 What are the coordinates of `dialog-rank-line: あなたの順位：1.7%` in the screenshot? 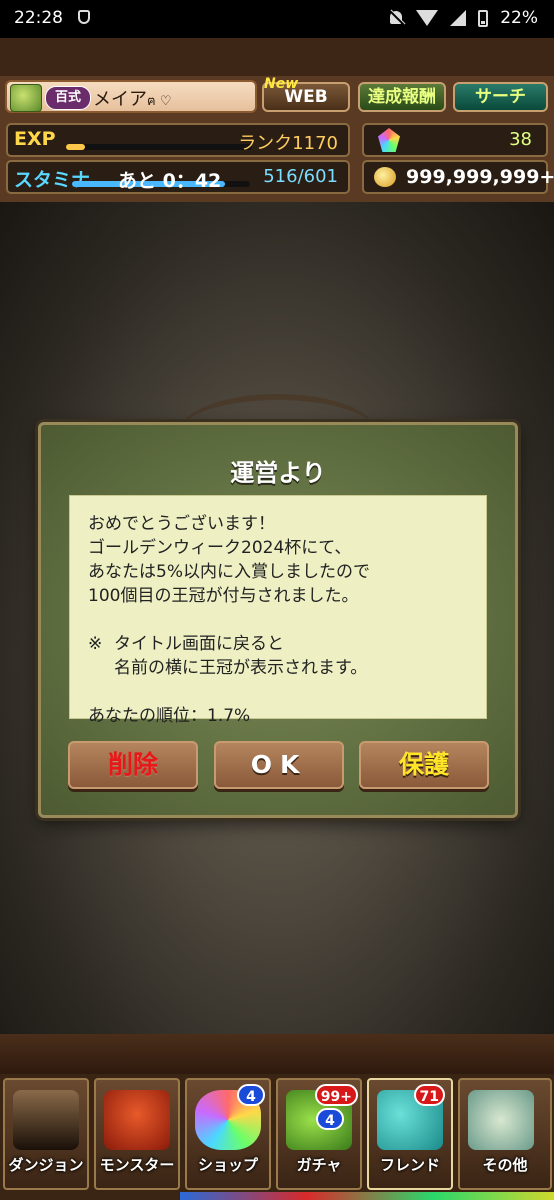 It's located at (169, 716).